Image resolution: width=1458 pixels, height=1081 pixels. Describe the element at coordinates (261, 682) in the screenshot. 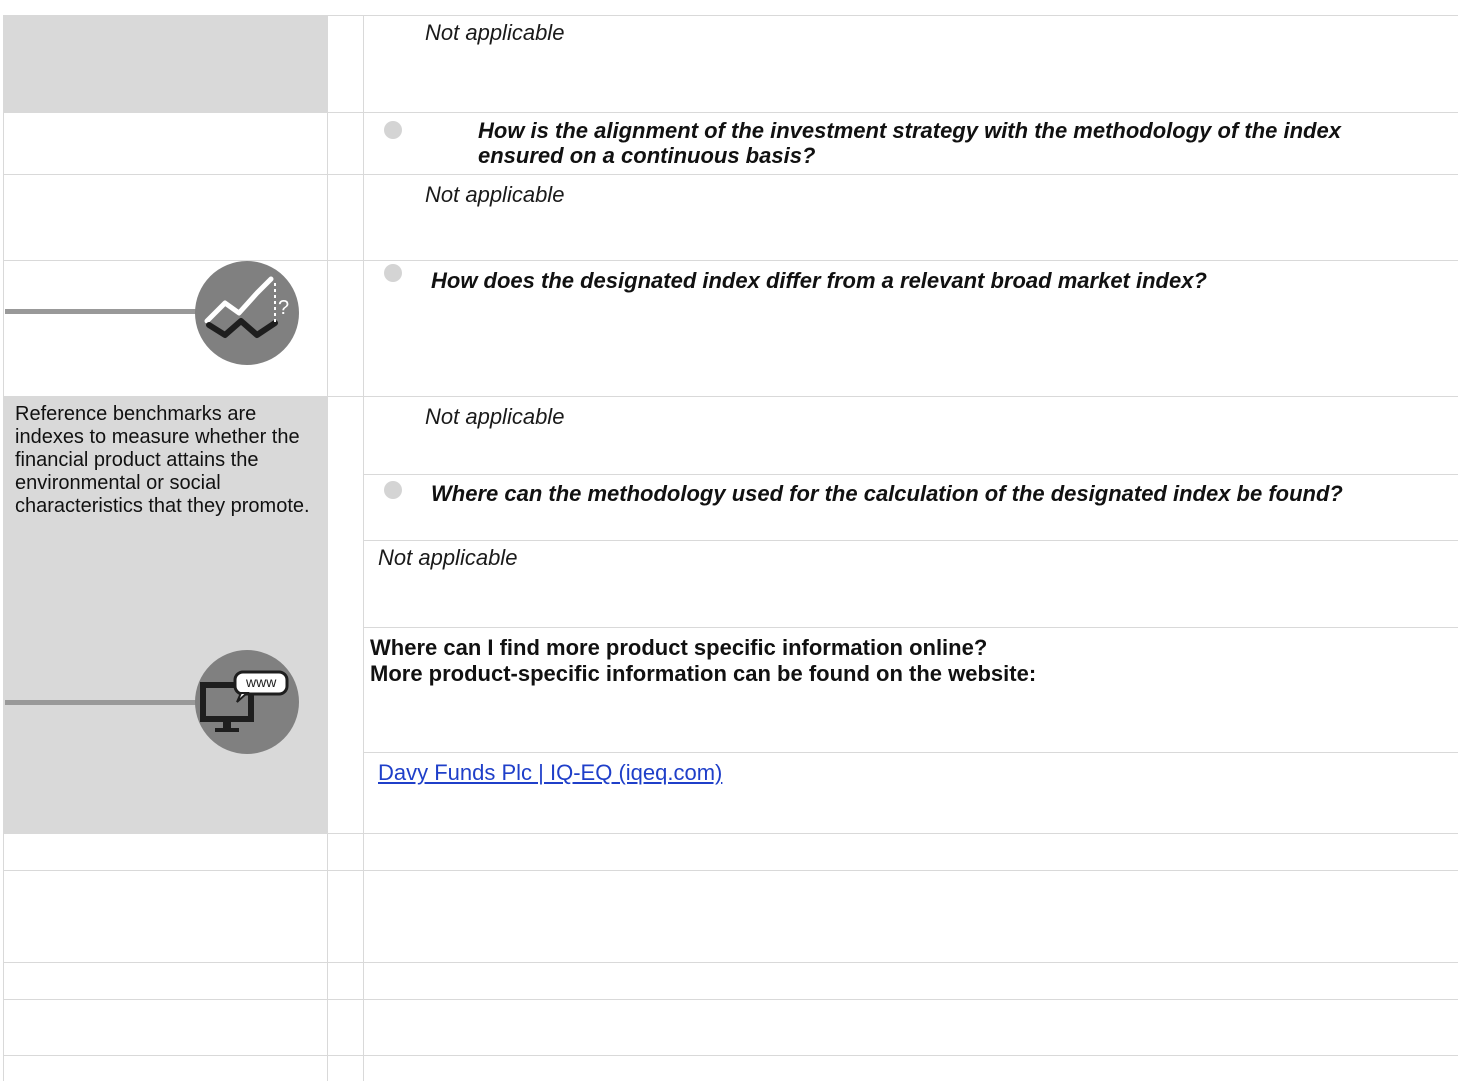

I see `www-glyph: www` at that location.